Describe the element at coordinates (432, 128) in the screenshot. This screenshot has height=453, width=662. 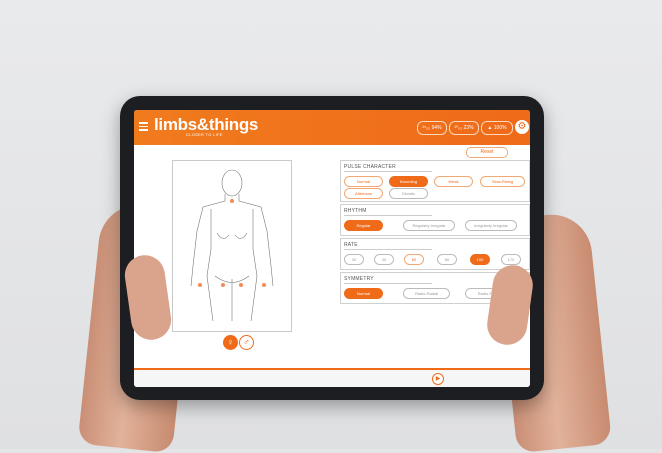
I see `oxygen-stat-badge: ²⁵₀₂ 94%` at that location.